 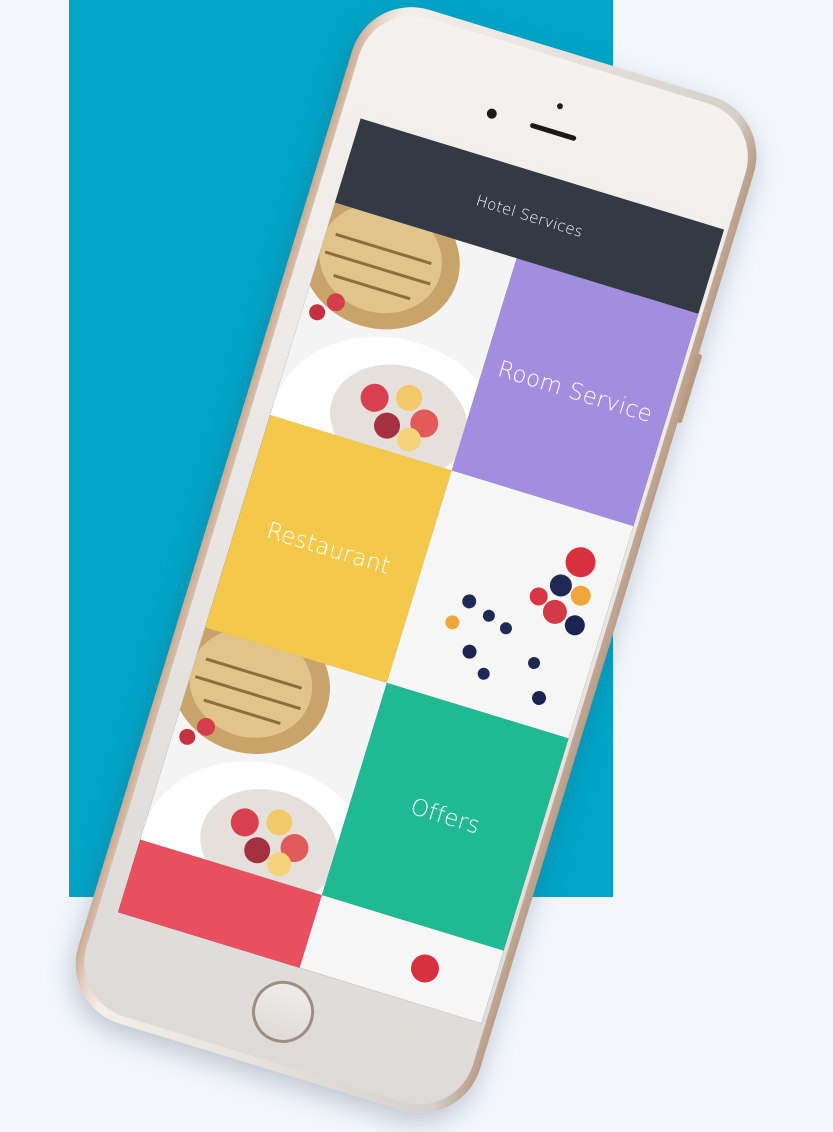 What do you see at coordinates (560, 106) in the screenshot?
I see `proximity-sensor` at bounding box center [560, 106].